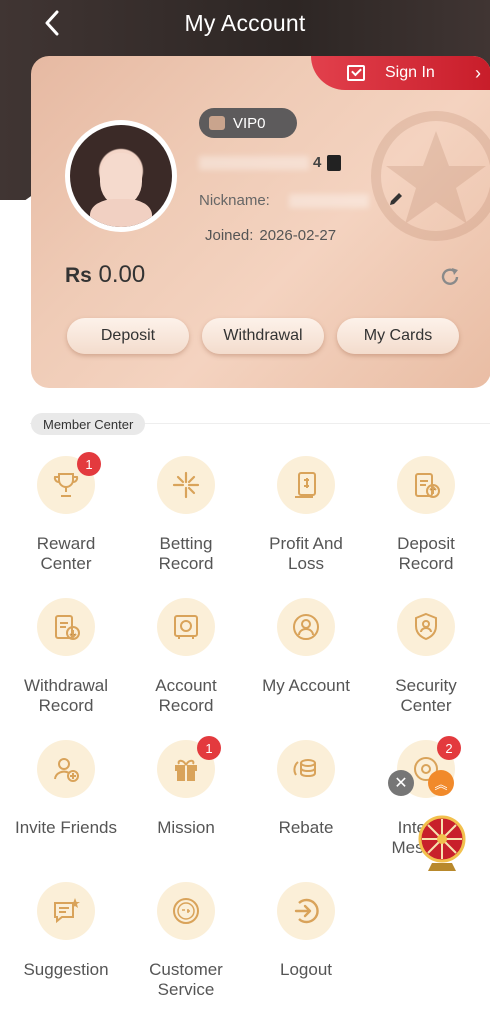  I want to click on menu-item-label: Profit And Loss, so click(306, 553).